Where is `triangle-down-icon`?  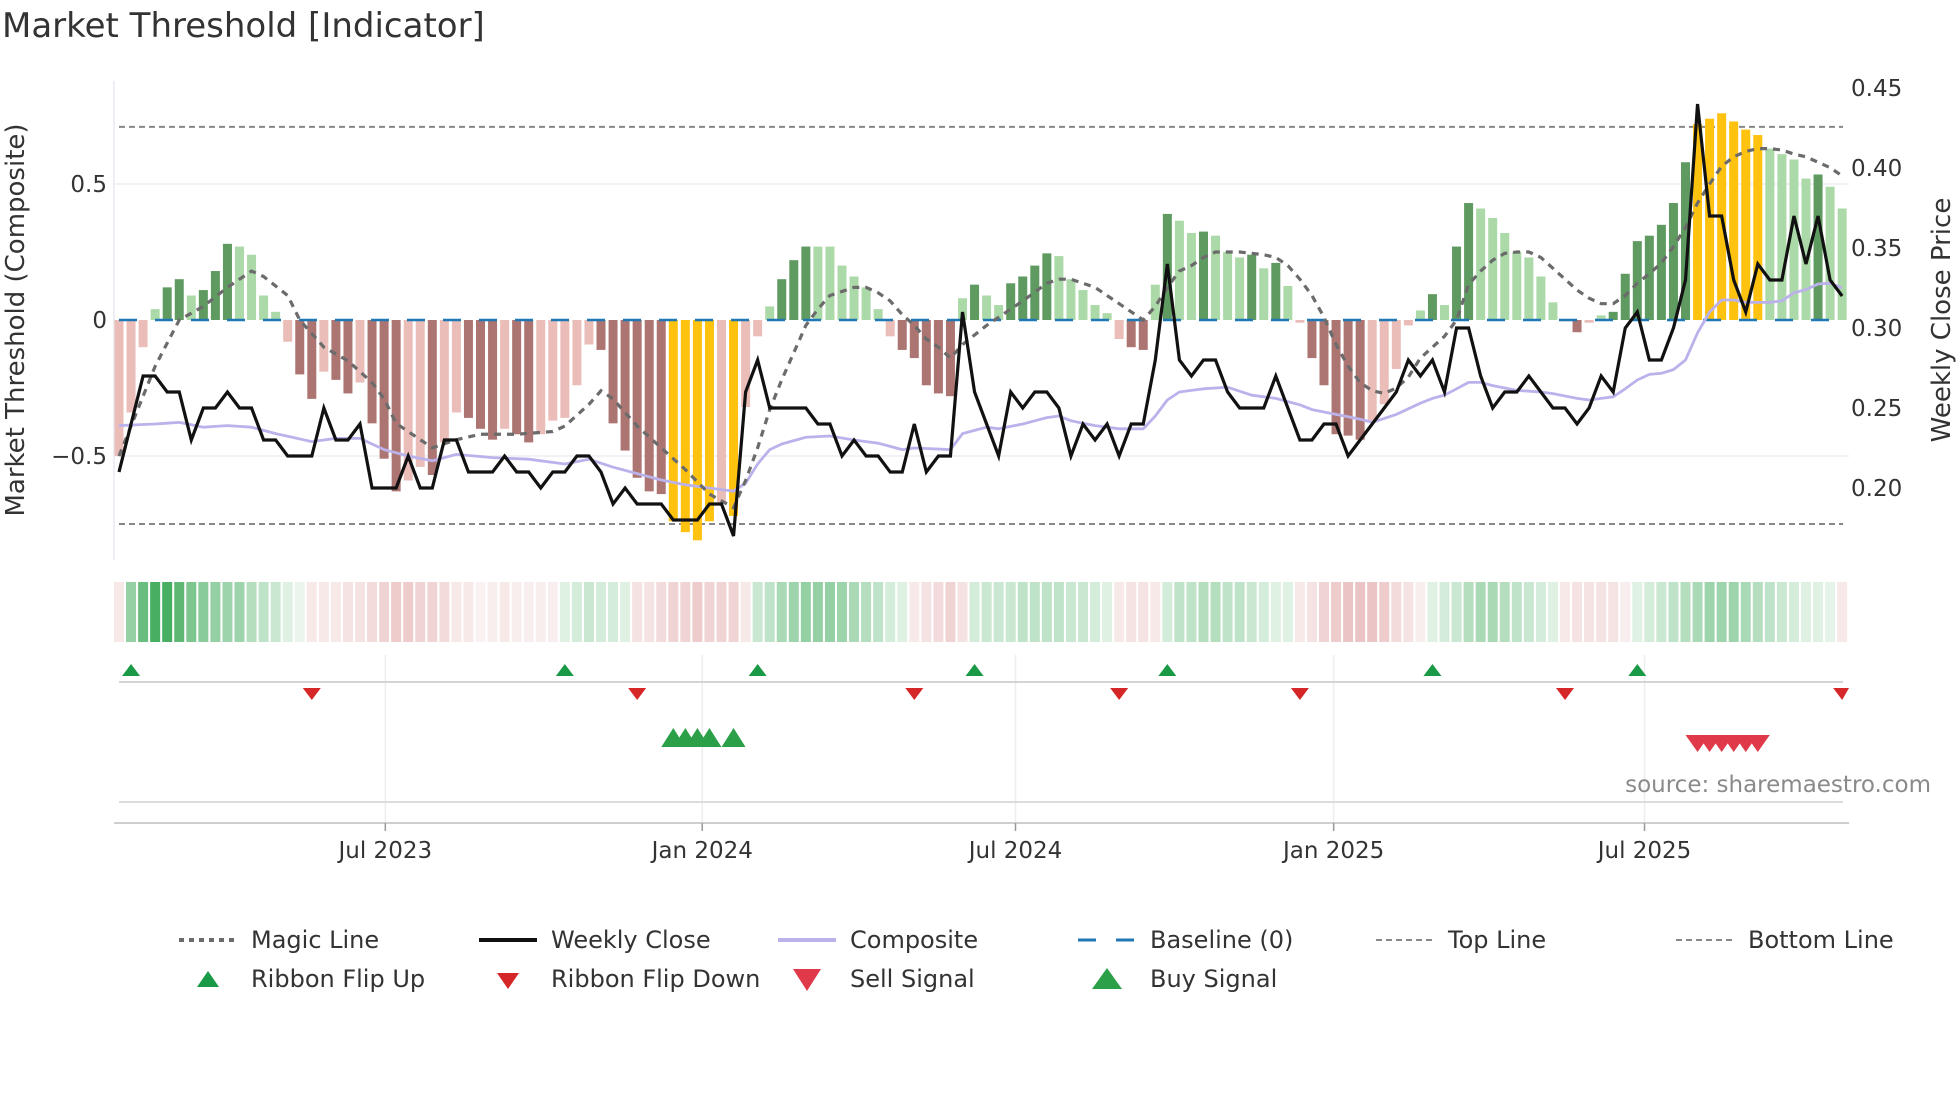 triangle-down-icon is located at coordinates (807, 980).